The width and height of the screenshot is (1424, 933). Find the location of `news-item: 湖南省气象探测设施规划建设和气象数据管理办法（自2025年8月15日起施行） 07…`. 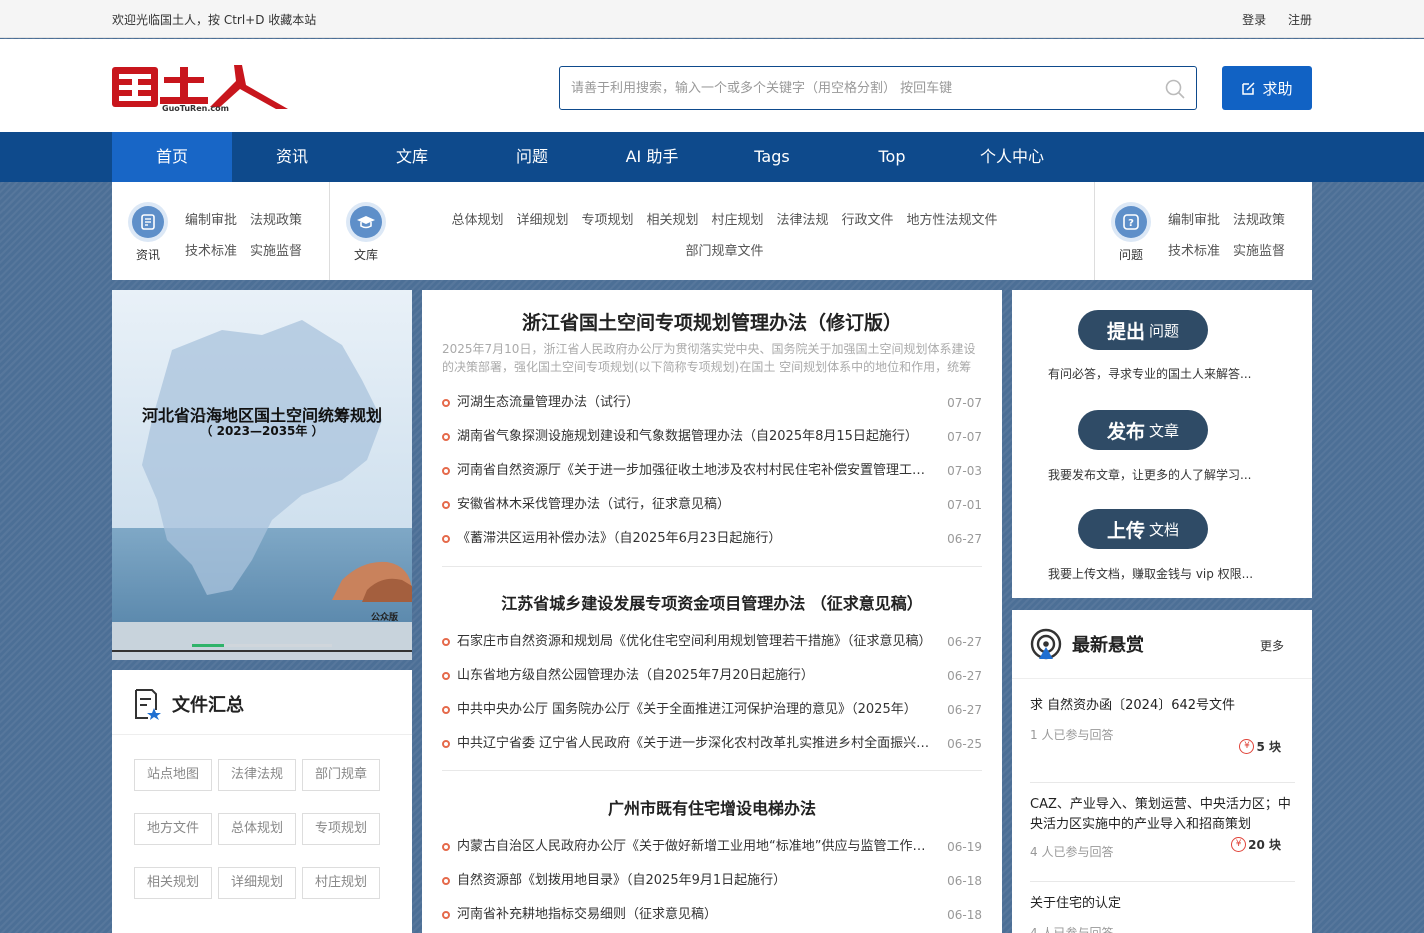

news-item: 湖南省气象探测设施规划建设和气象数据管理办法（自2025年8月15日起施行） 07… is located at coordinates (712, 437).